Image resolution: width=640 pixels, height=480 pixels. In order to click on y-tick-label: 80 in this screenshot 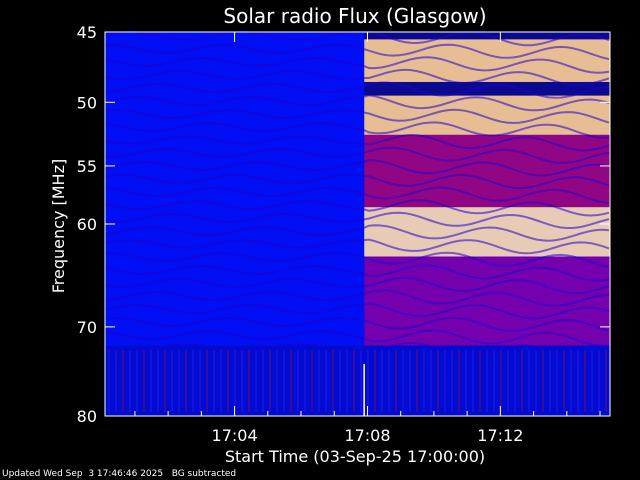, I will do `click(87, 416)`.